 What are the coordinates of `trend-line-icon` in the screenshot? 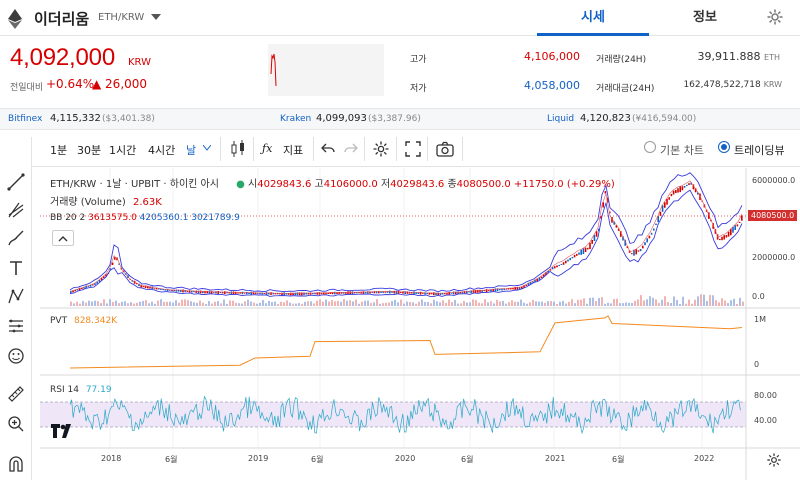 It's located at (16, 182).